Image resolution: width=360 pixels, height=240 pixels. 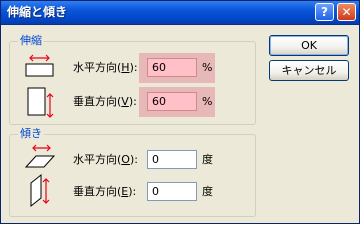 I want to click on skew-horizontal-input, so click(x=172, y=159).